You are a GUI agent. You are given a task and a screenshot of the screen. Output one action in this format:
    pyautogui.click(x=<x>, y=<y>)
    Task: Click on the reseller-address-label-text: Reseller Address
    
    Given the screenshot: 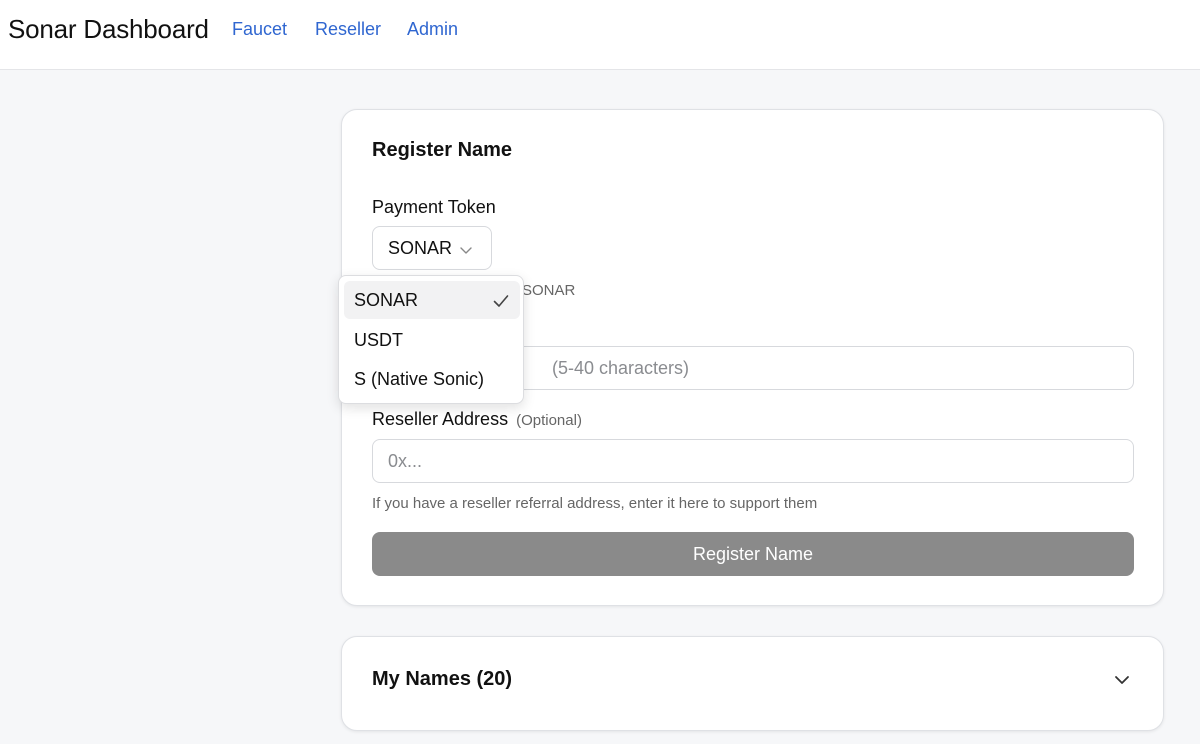 What is the action you would take?
    pyautogui.click(x=440, y=419)
    